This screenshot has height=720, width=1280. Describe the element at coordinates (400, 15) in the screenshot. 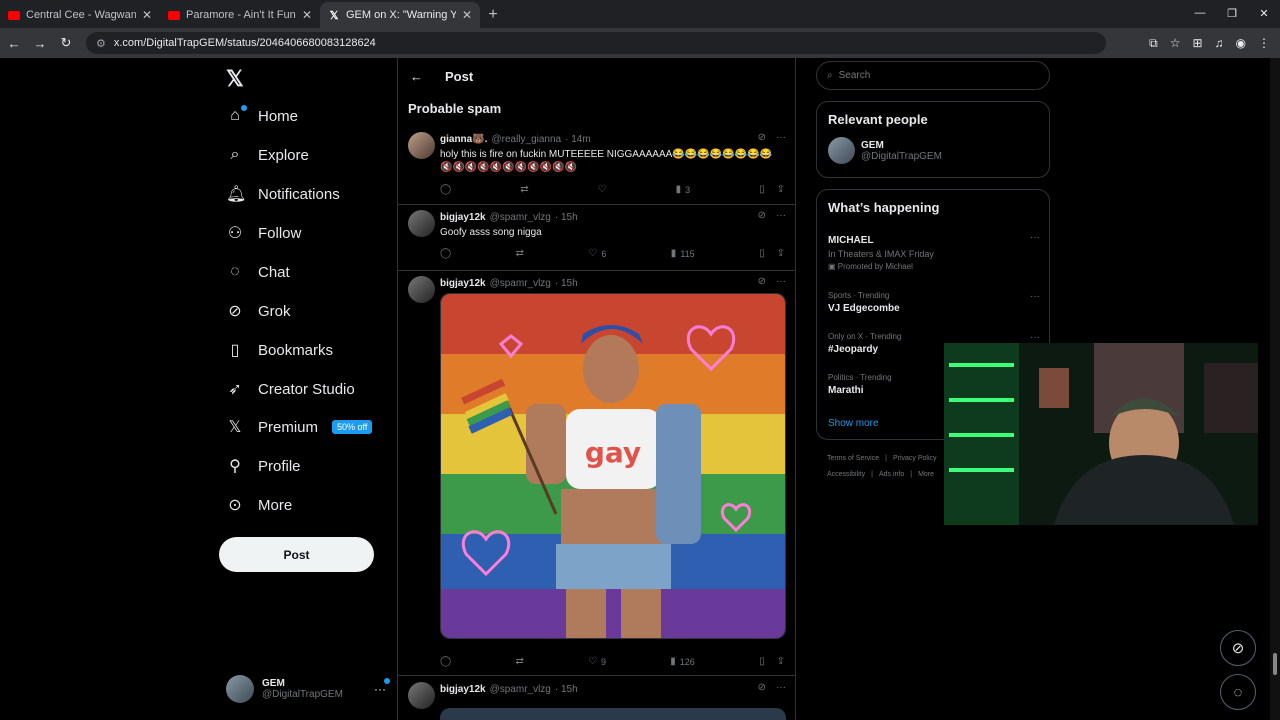

I see `browser-tab-active: 𝕏 GEM on X: "Warning Yonna Dis ✕` at that location.